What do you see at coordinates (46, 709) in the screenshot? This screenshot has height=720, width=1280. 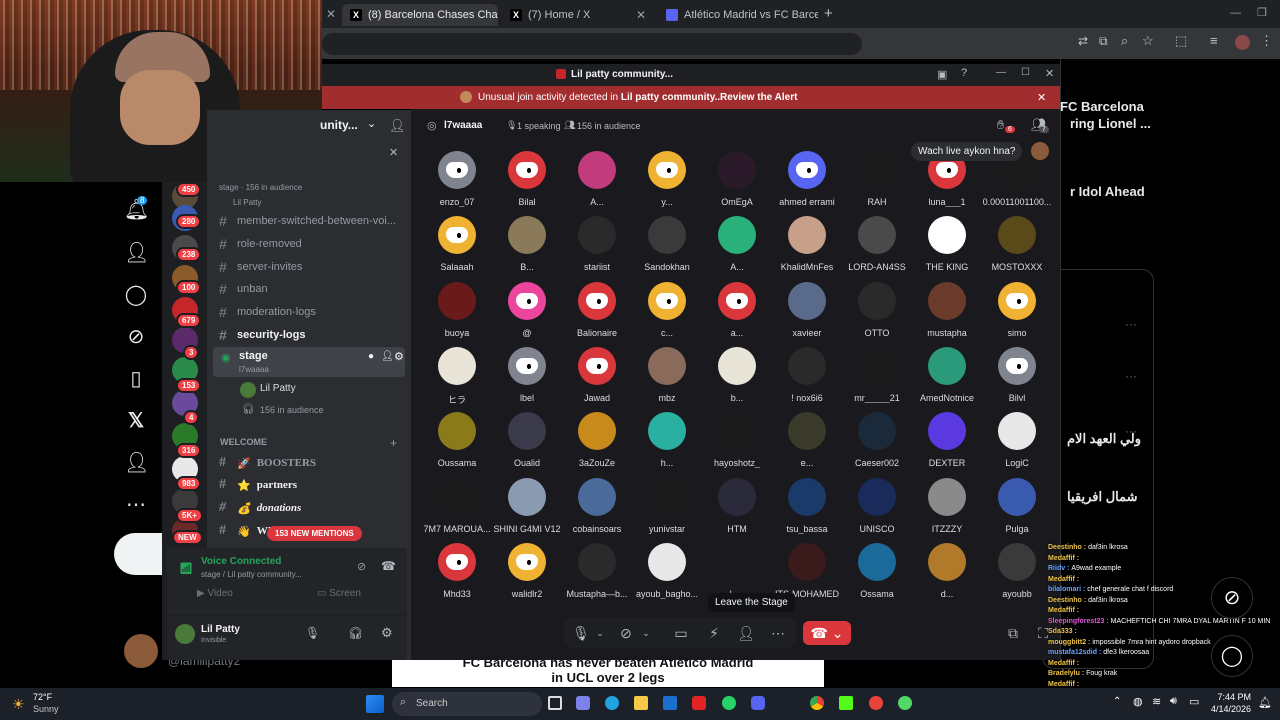 I see `weather-desc: Sunny` at bounding box center [46, 709].